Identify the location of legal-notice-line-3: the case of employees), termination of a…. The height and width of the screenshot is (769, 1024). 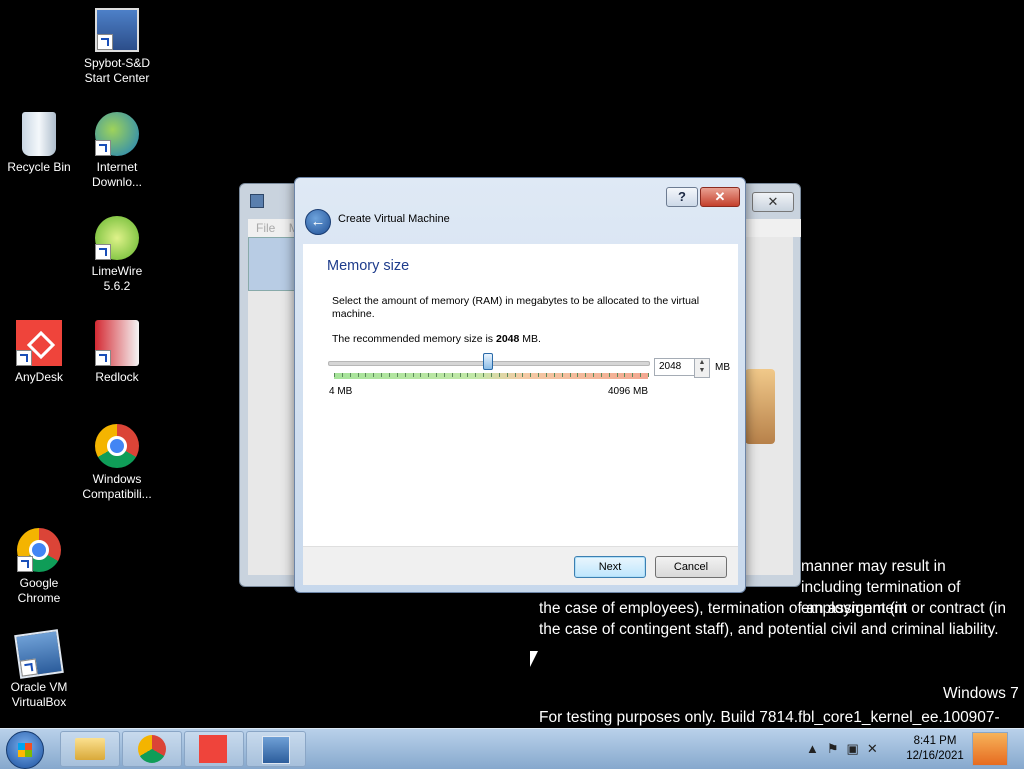
(772, 608).